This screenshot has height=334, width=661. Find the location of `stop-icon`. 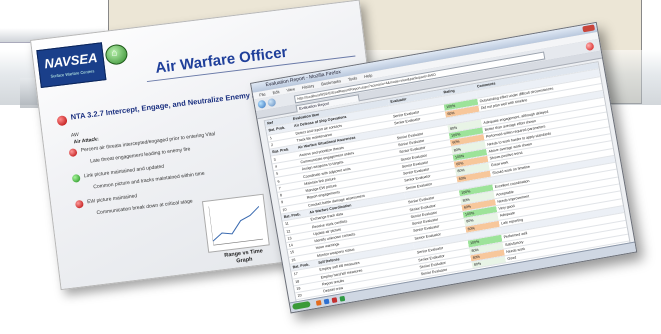

stop-icon is located at coordinates (590, 46).